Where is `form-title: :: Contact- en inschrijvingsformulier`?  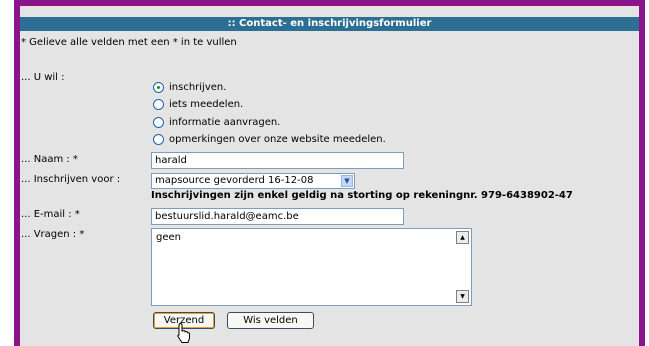
form-title: :: Contact- en inschrijvingsformulier is located at coordinates (329, 24).